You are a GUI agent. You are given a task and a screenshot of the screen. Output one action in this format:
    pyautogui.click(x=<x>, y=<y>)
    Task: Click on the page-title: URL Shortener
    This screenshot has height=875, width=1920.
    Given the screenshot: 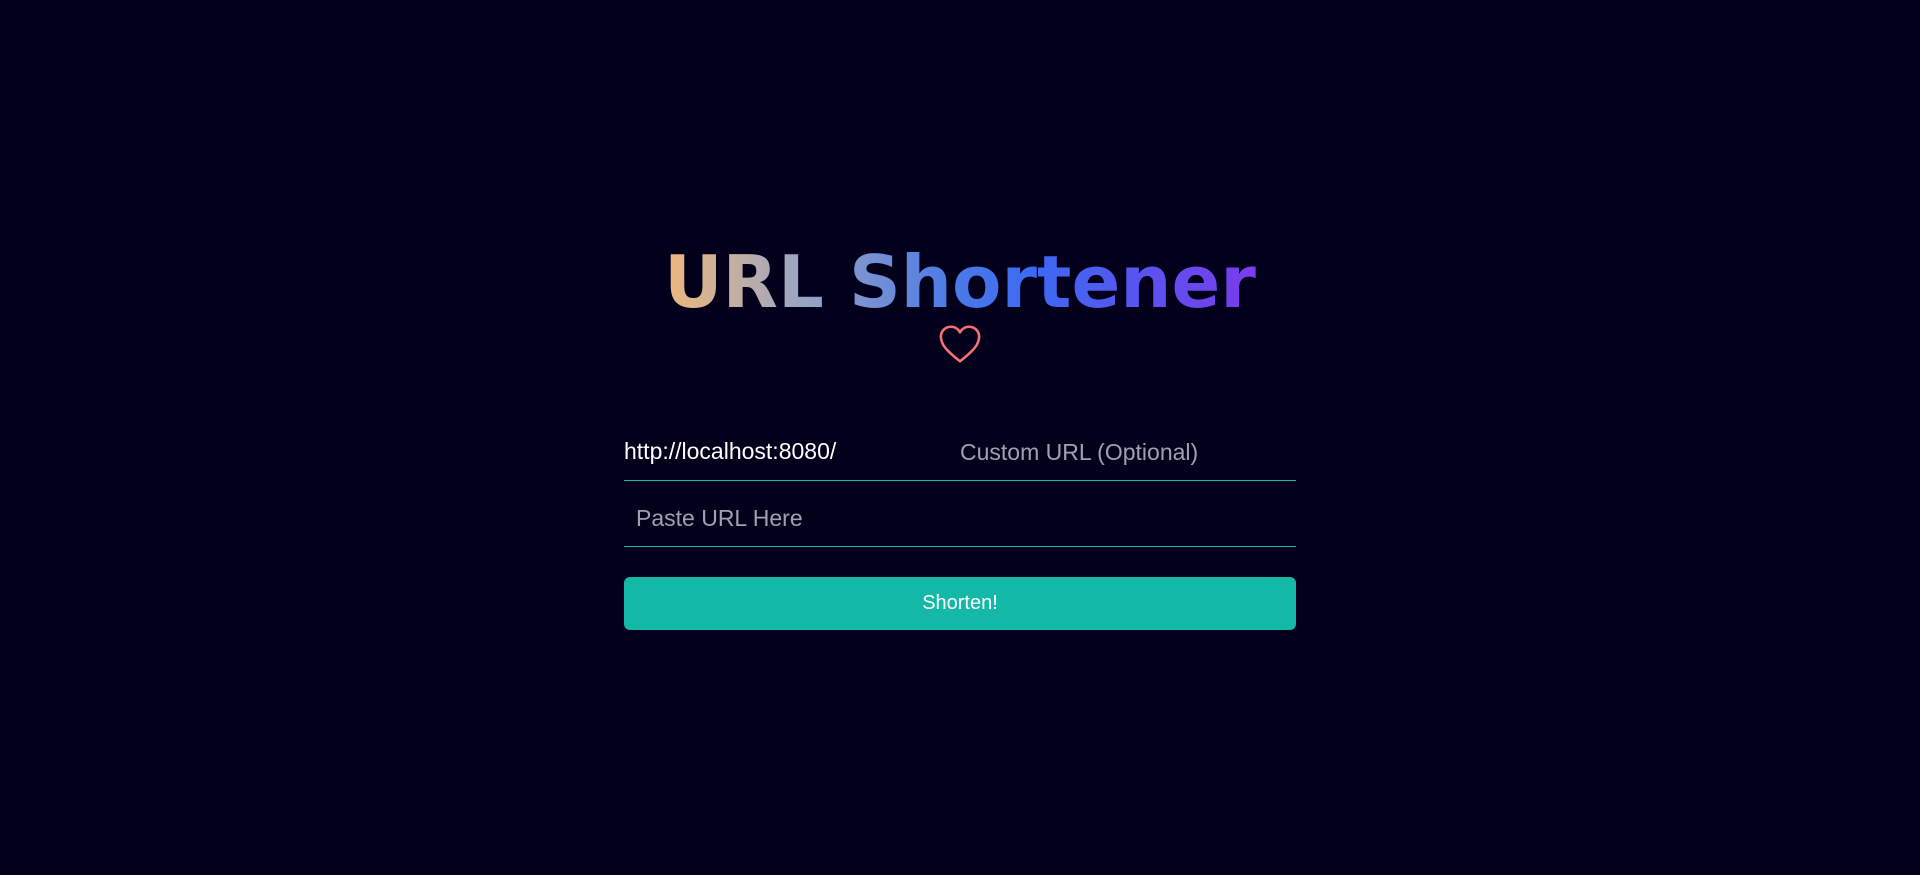 What is the action you would take?
    pyautogui.click(x=960, y=282)
    